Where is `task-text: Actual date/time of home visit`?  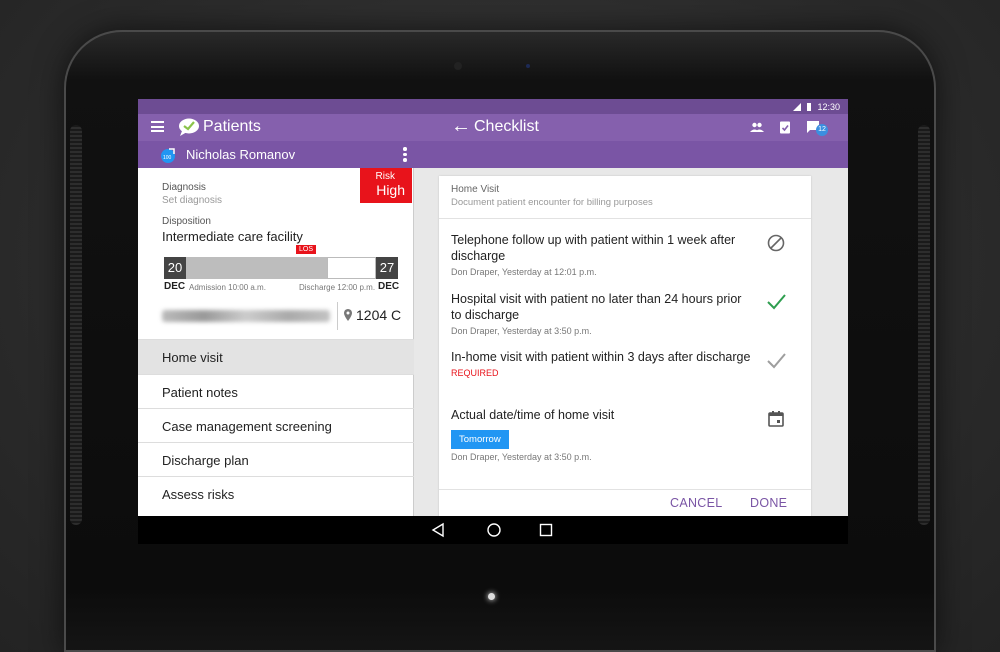
task-text: Actual date/time of home visit is located at coordinates (533, 415).